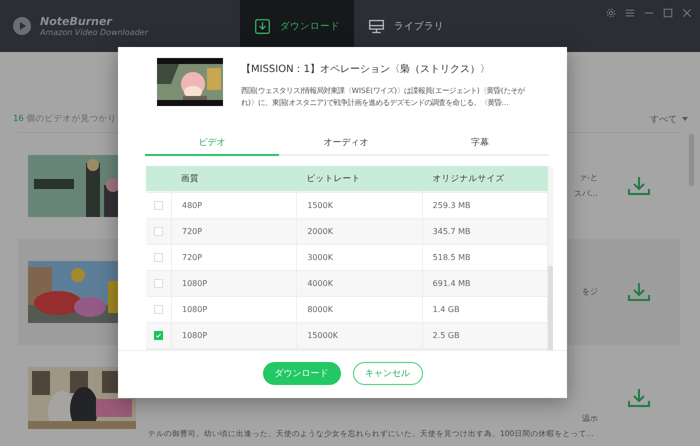  Describe the element at coordinates (590, 419) in the screenshot. I see `description-fragment: 温ホ` at that location.